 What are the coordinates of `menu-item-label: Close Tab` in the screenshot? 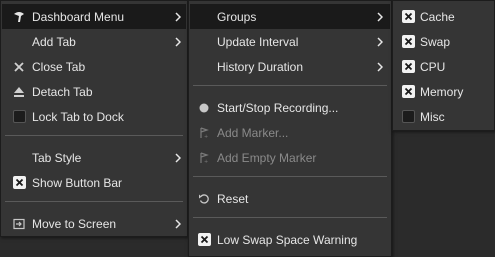 It's located at (59, 66).